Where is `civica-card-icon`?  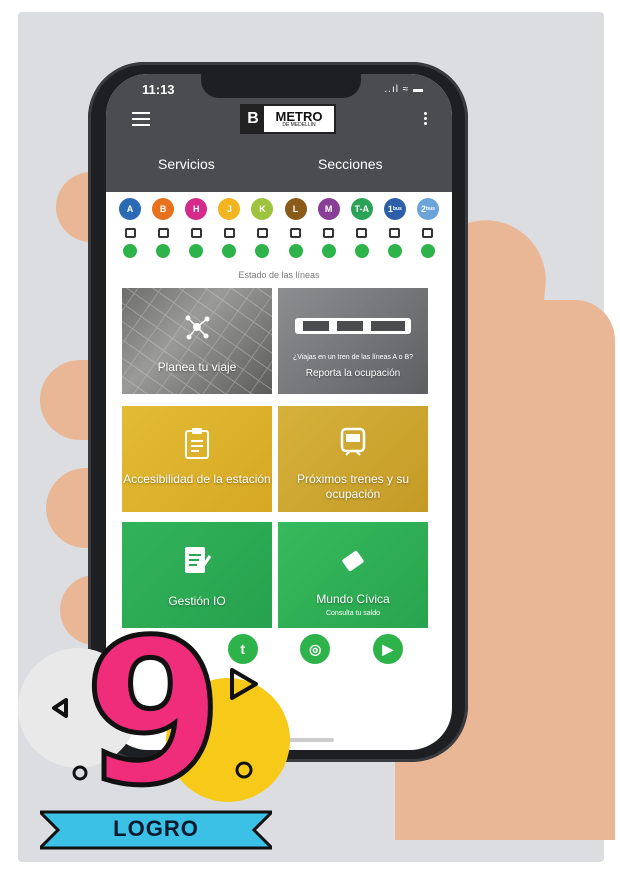
civica-card-icon is located at coordinates (353, 561).